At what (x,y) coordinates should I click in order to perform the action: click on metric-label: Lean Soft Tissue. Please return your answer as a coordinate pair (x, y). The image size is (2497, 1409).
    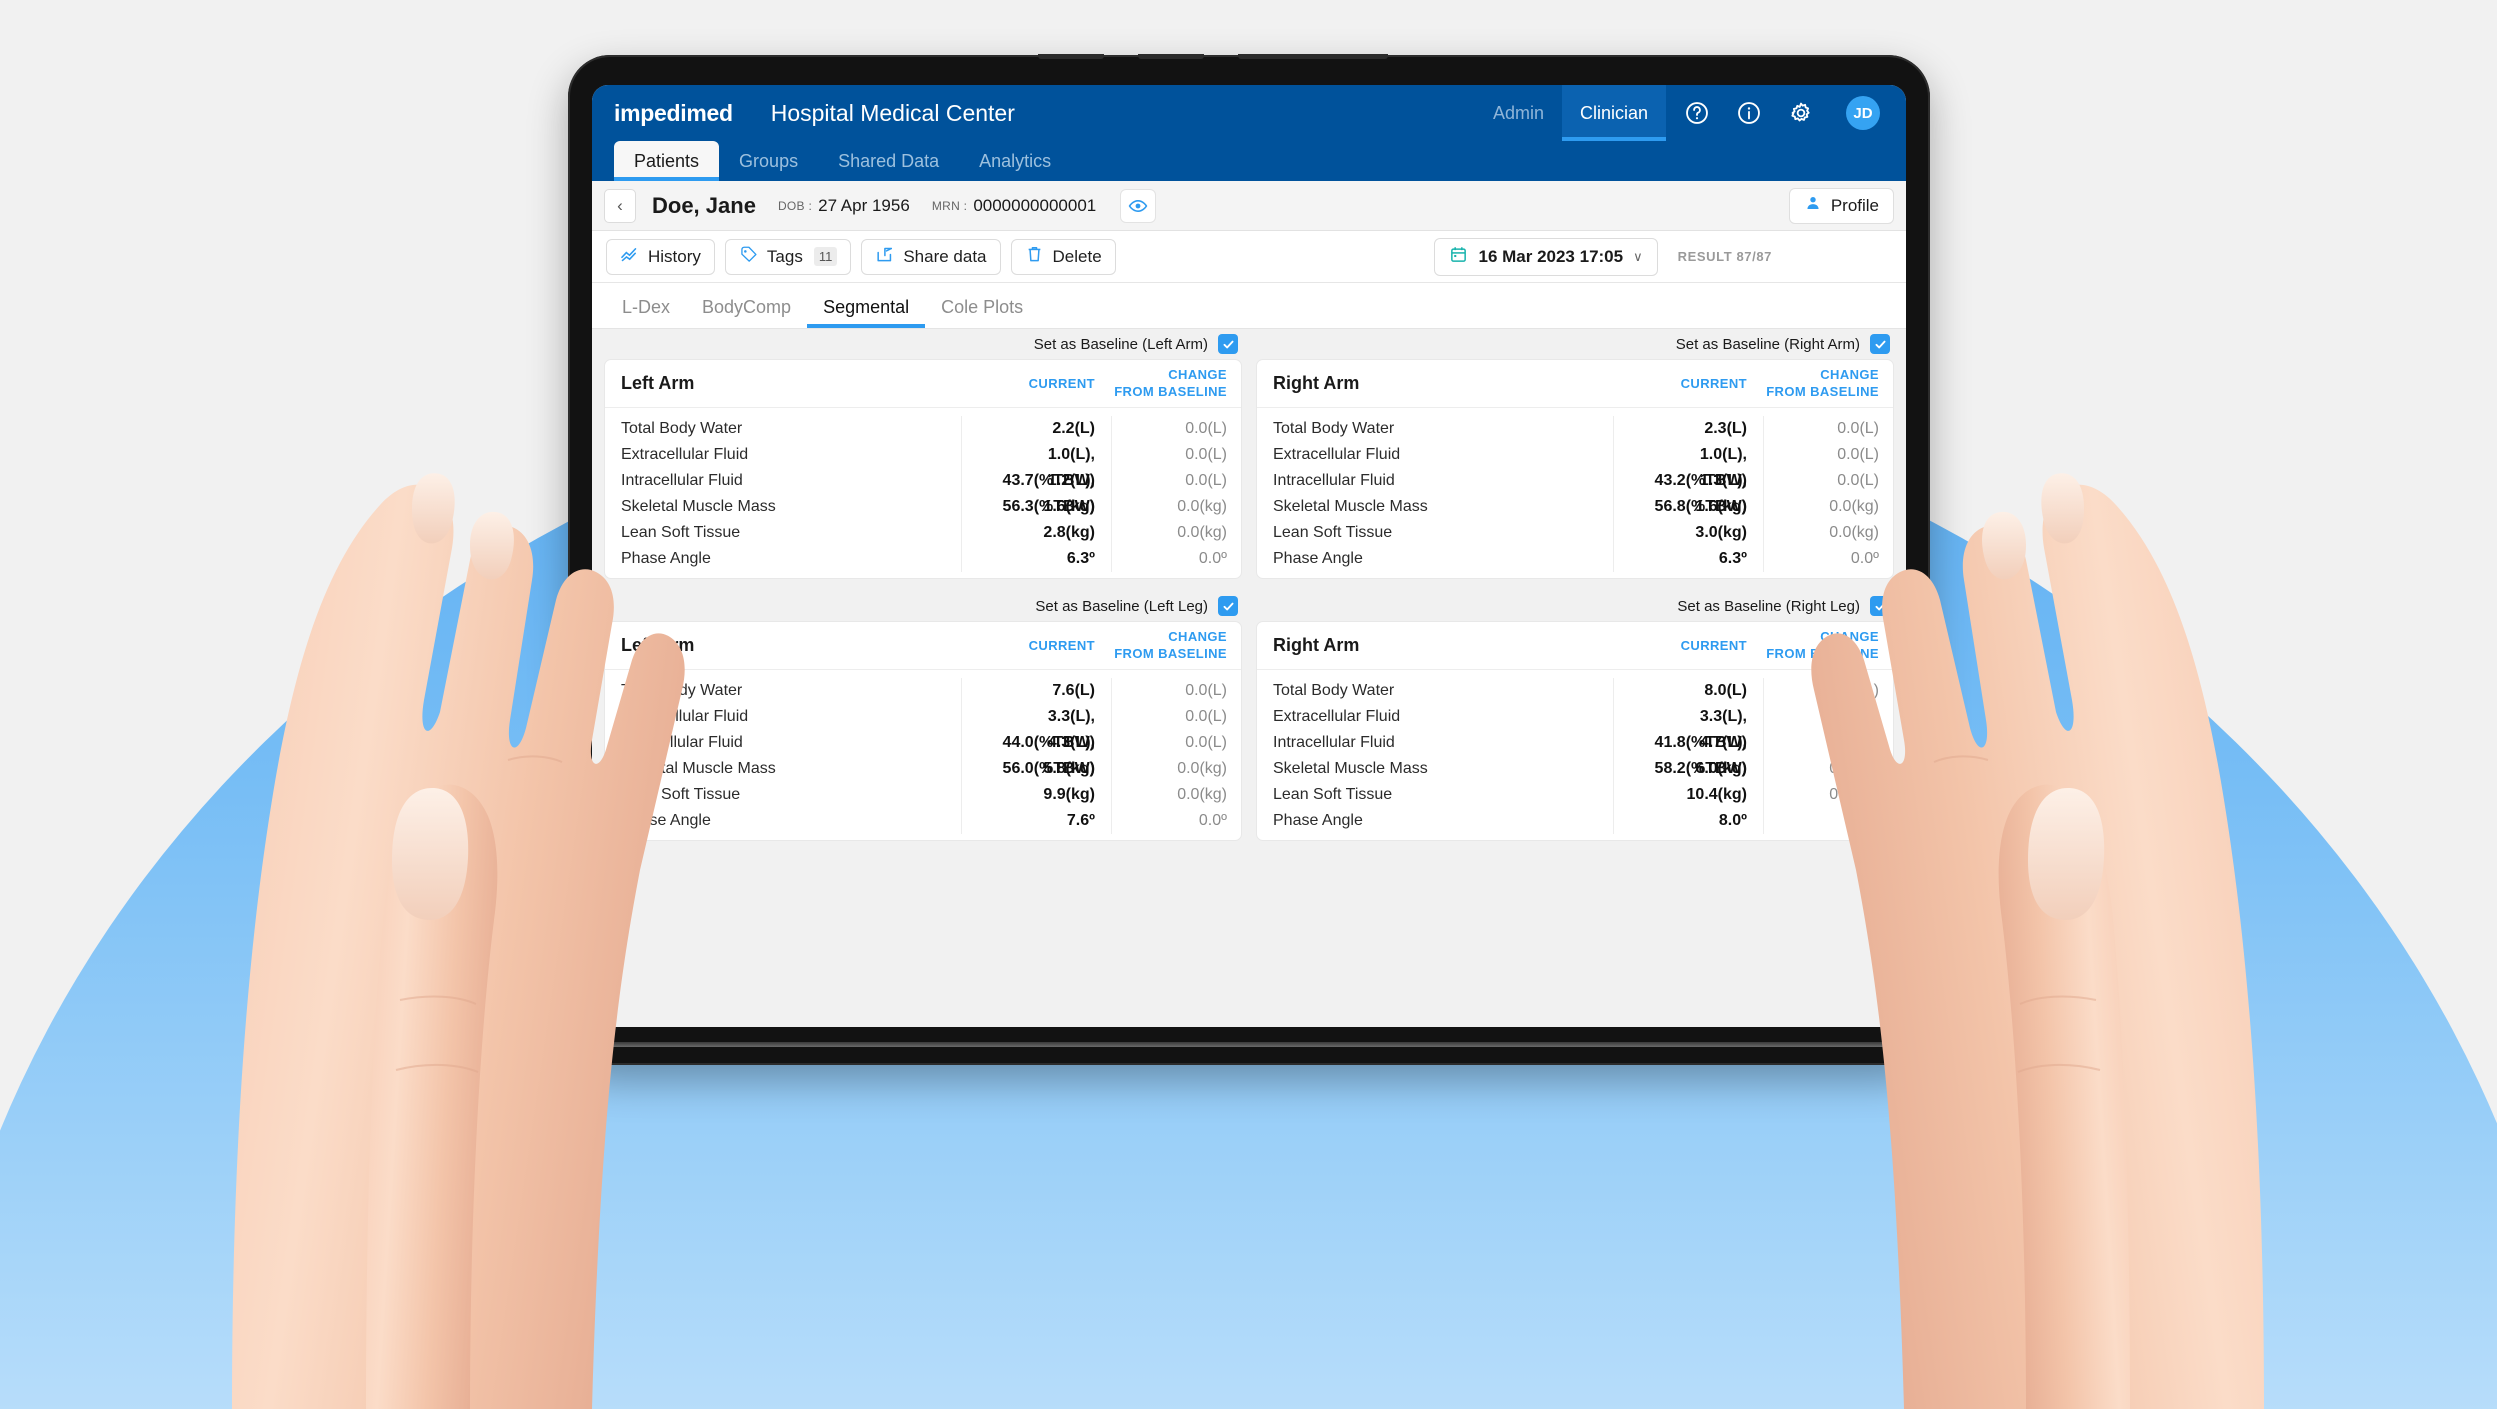
    Looking at the image, I should click on (1333, 532).